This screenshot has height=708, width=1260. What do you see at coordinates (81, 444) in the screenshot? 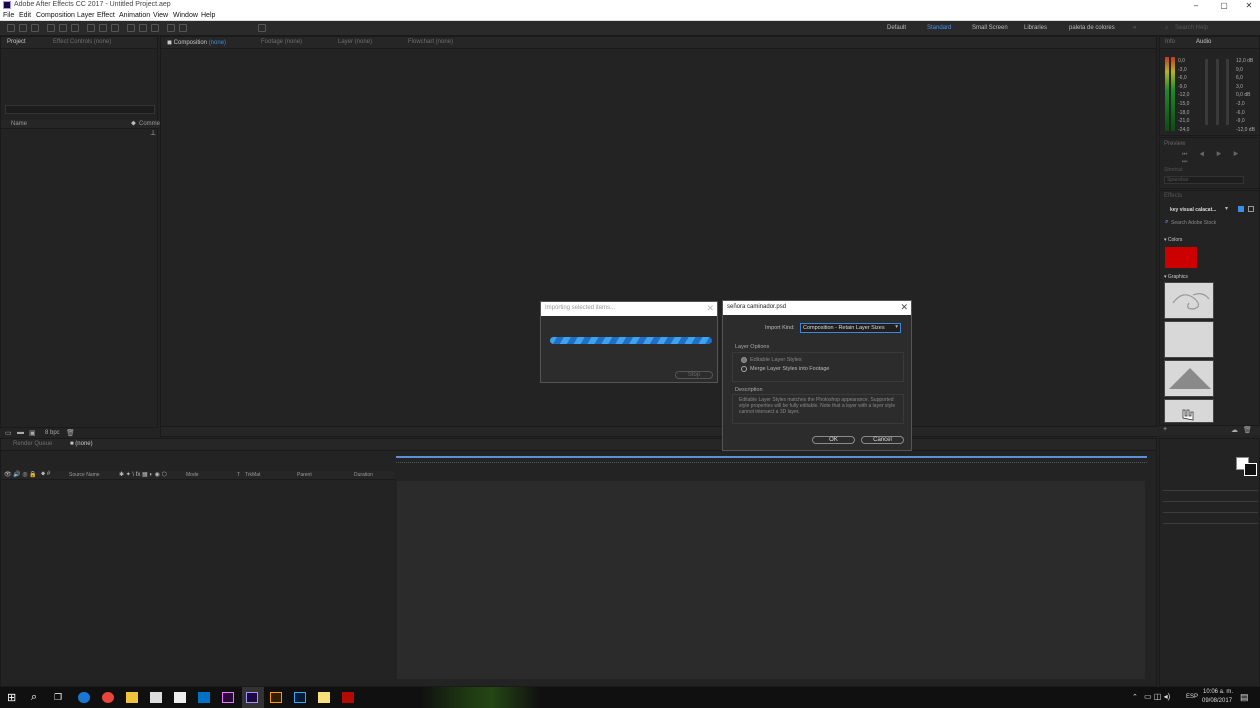
I see `tab-timeline-none: ■ (none)` at bounding box center [81, 444].